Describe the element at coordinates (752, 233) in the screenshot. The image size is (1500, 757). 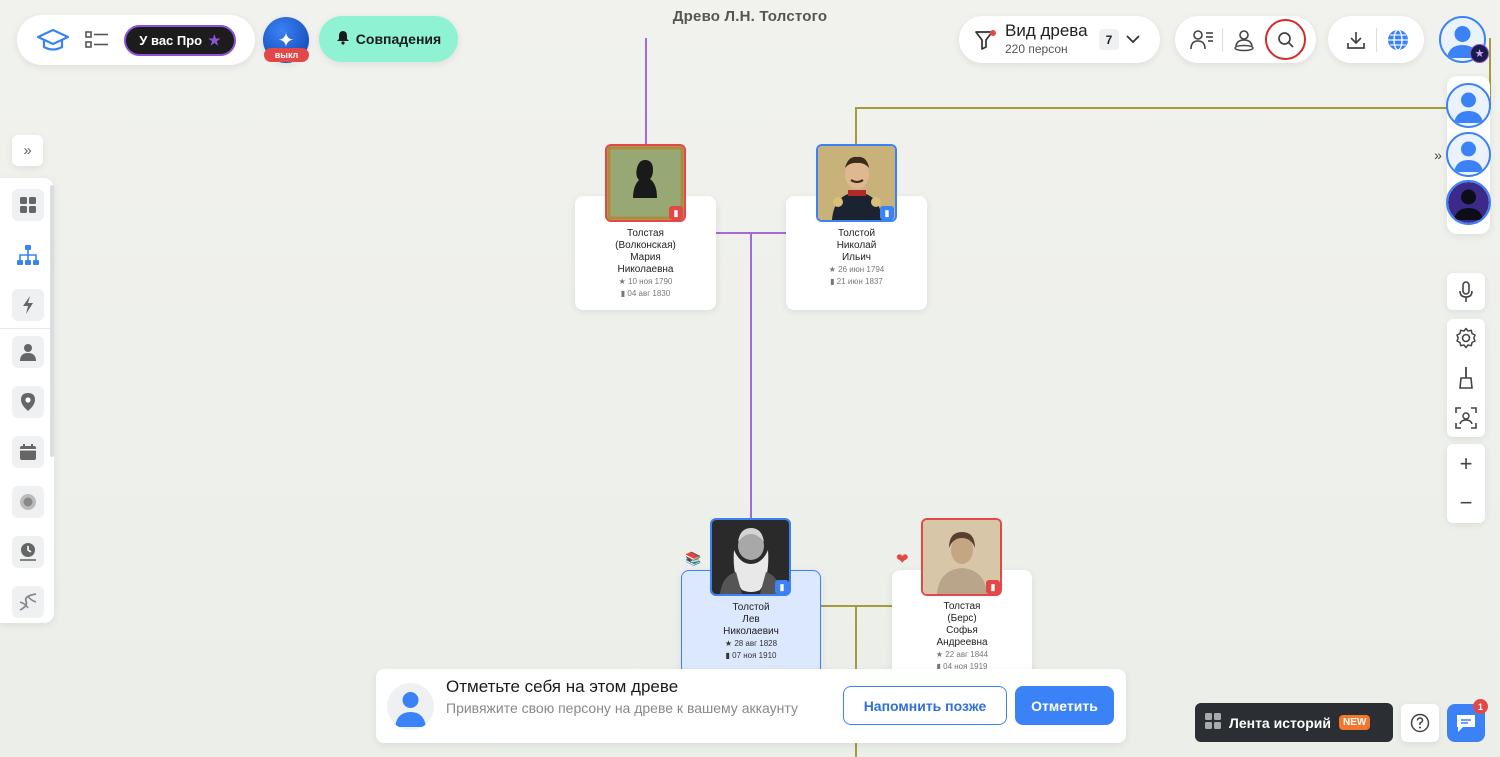
I see `tree-line-parents` at that location.